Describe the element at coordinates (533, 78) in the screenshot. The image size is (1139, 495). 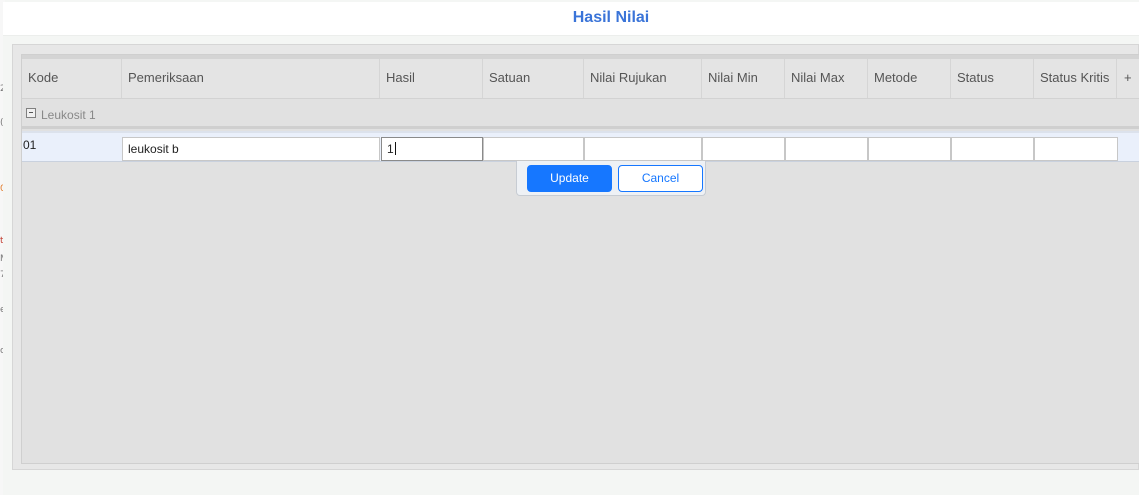
I see `column-header-satuan: Satuan` at that location.